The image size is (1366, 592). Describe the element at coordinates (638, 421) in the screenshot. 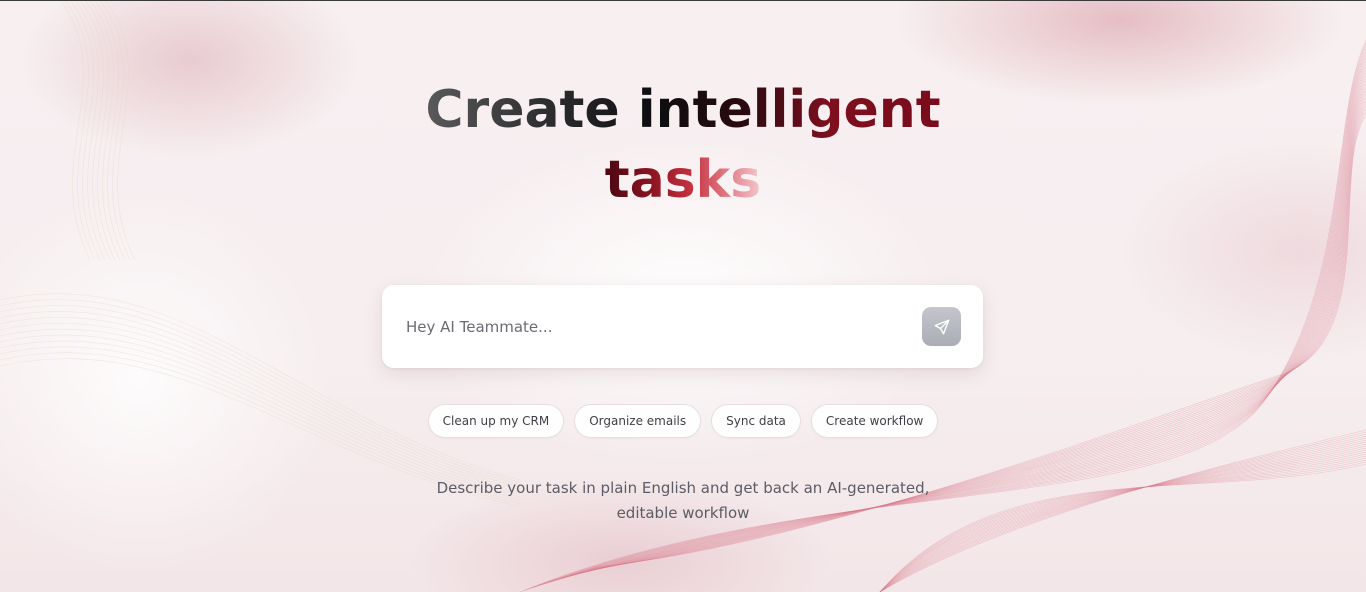

I see `suggestion-chip-organize-emails: Organize emails` at that location.